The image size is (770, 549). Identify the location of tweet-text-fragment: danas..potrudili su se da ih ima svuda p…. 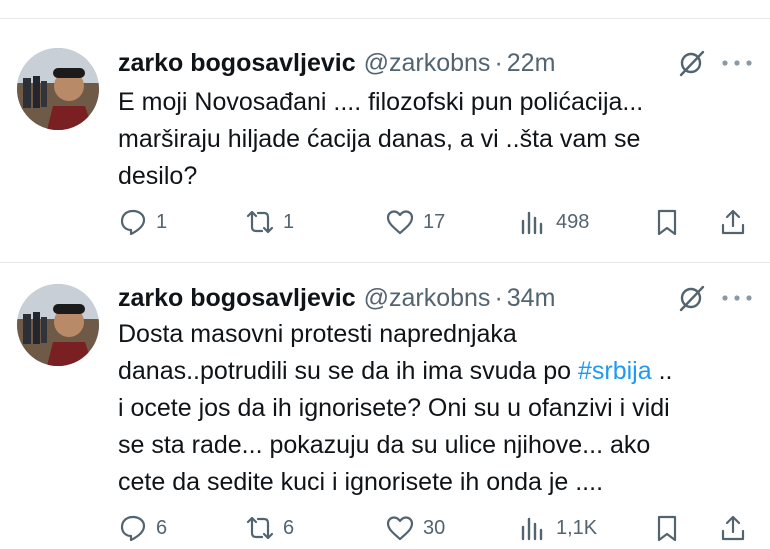
(348, 371).